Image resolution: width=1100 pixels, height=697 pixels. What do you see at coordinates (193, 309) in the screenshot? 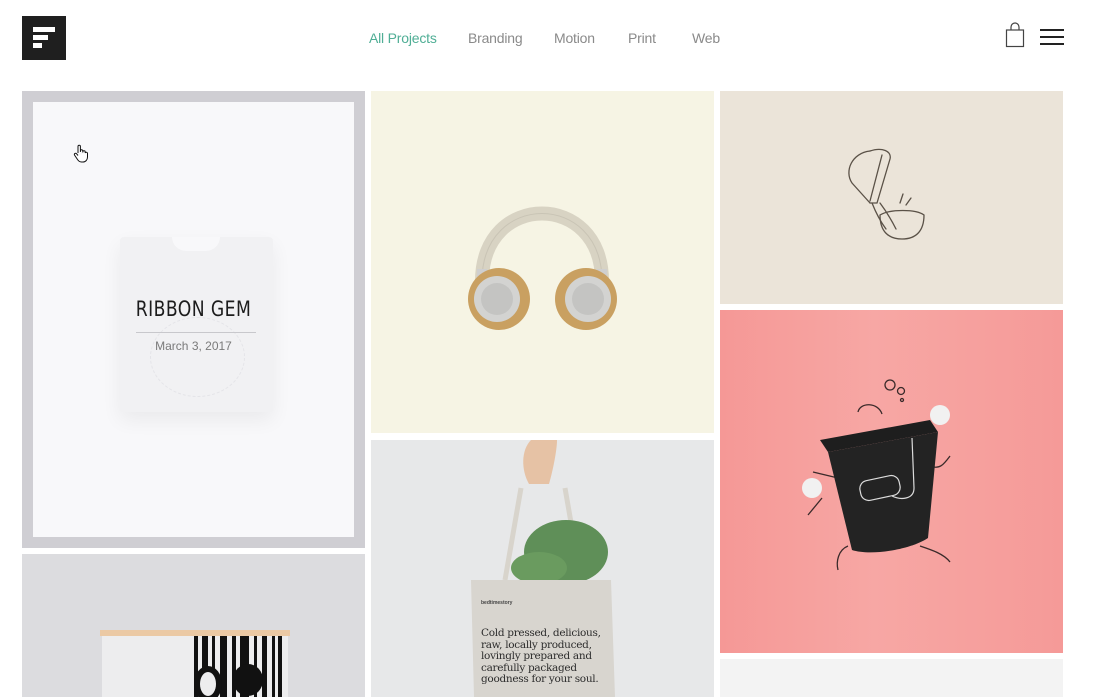
I see `project-title: RIBBON GEM` at bounding box center [193, 309].